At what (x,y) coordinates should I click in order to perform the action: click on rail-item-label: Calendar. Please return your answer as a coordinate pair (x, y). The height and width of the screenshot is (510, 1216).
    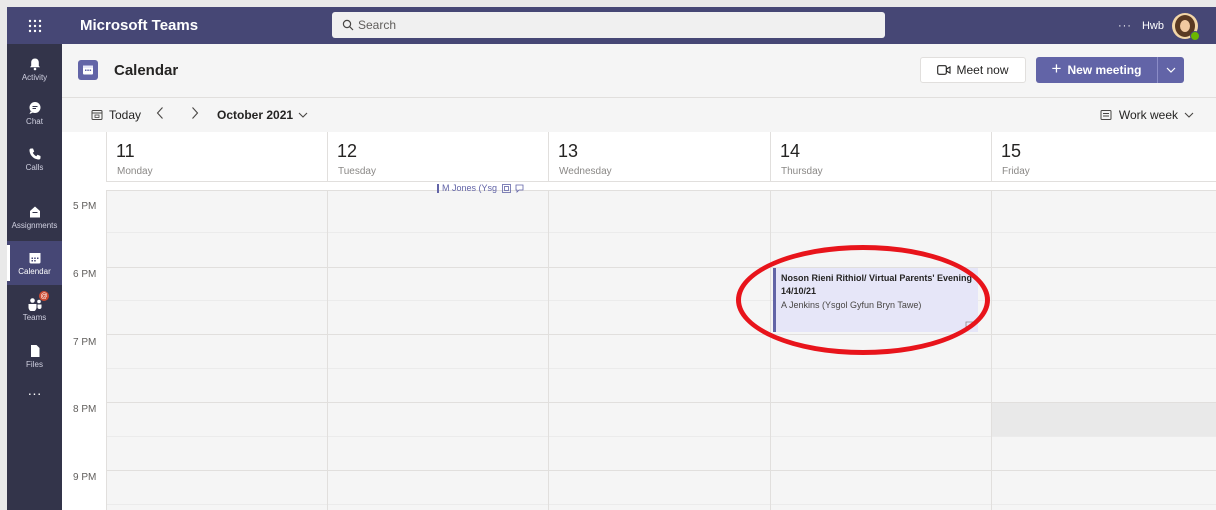
    Looking at the image, I should click on (34, 271).